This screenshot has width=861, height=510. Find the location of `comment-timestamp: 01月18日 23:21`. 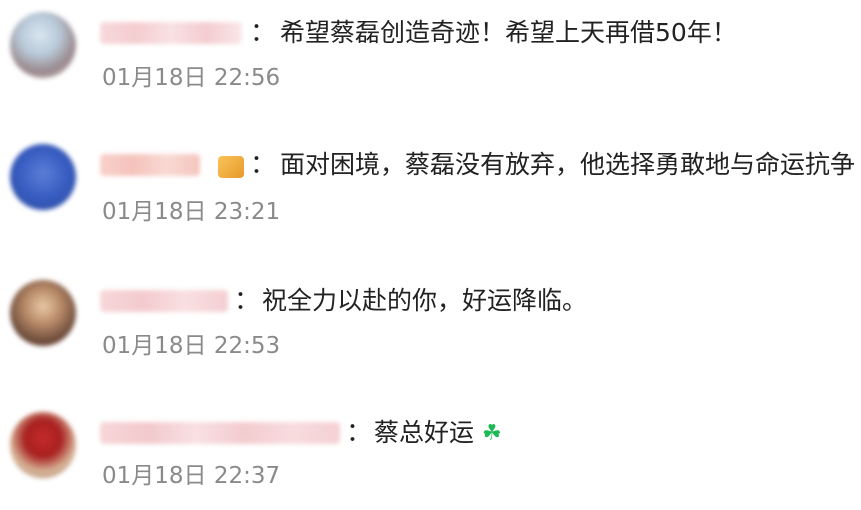

comment-timestamp: 01月18日 23:21 is located at coordinates (191, 212).